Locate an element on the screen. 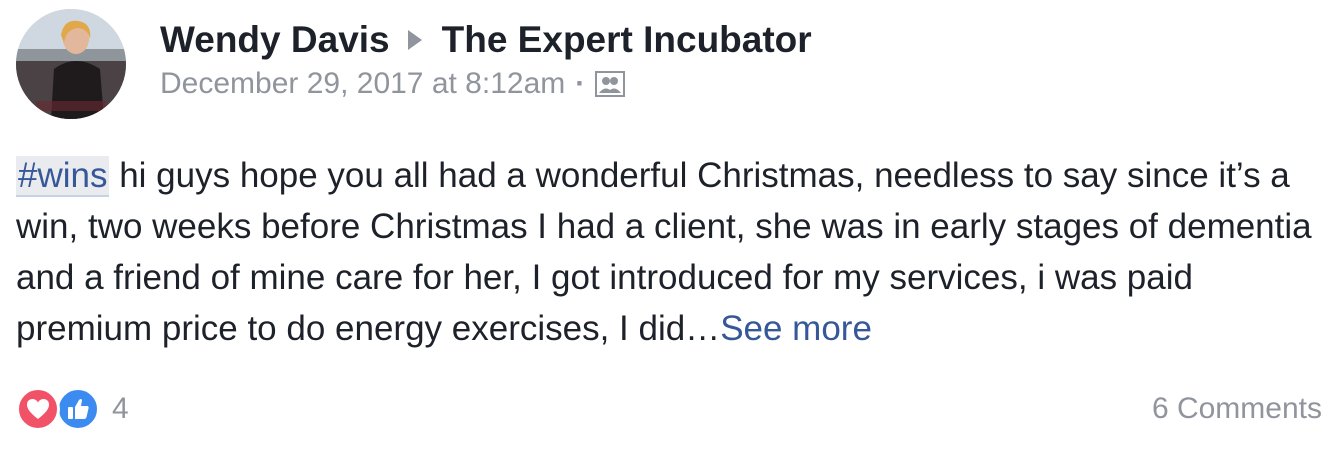 The width and height of the screenshot is (1341, 452). author-avatar is located at coordinates (71, 64).